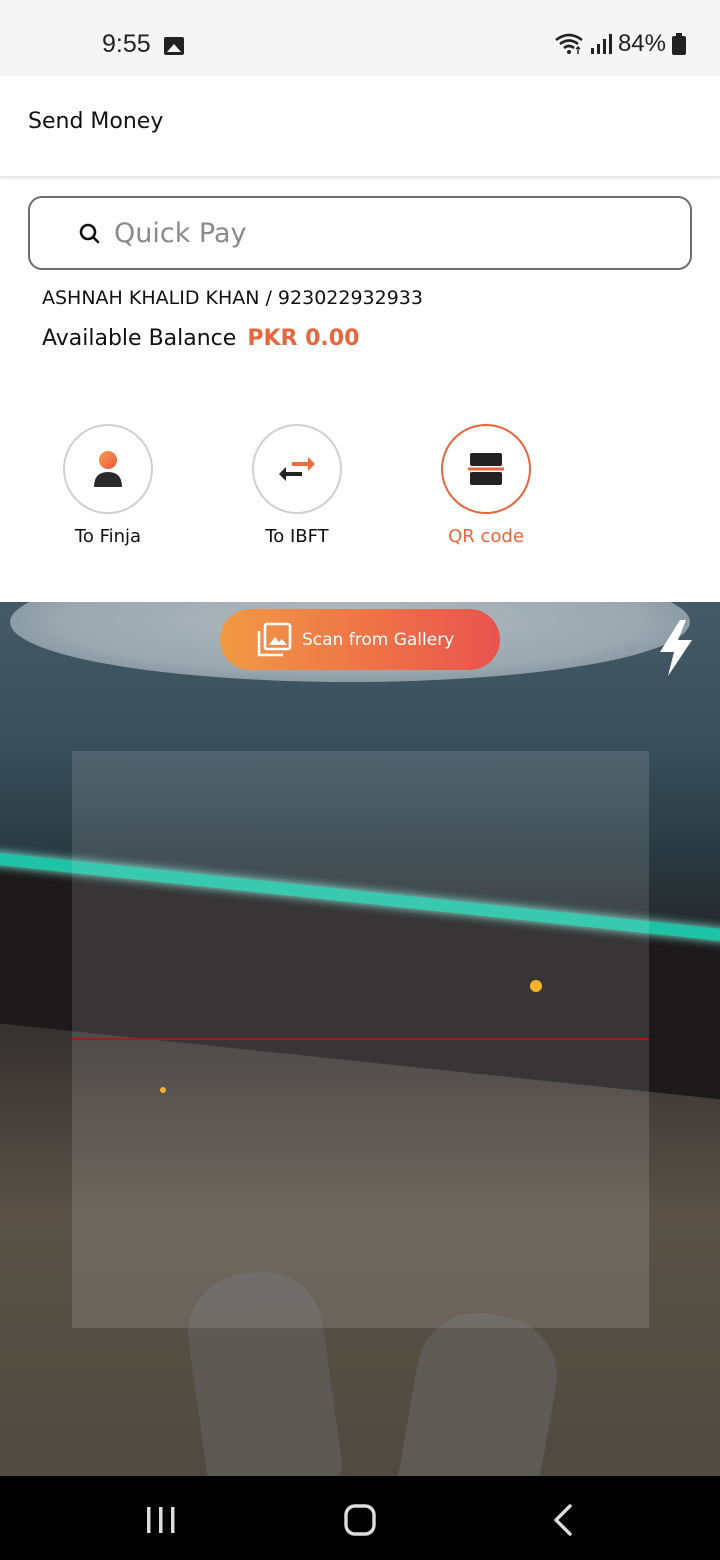  What do you see at coordinates (480, 1389) in the screenshot?
I see `camera-background-shoe` at bounding box center [480, 1389].